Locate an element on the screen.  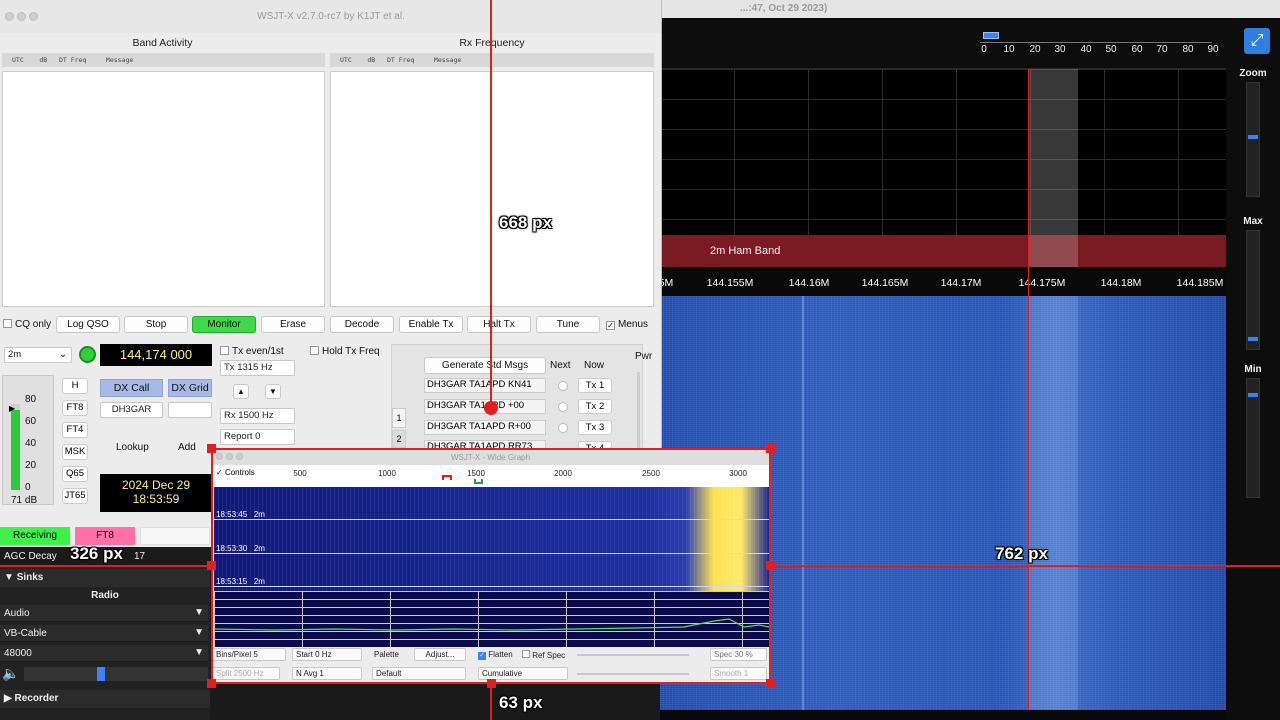
smooth-spinbox: Smooth 1 is located at coordinates (738, 673).